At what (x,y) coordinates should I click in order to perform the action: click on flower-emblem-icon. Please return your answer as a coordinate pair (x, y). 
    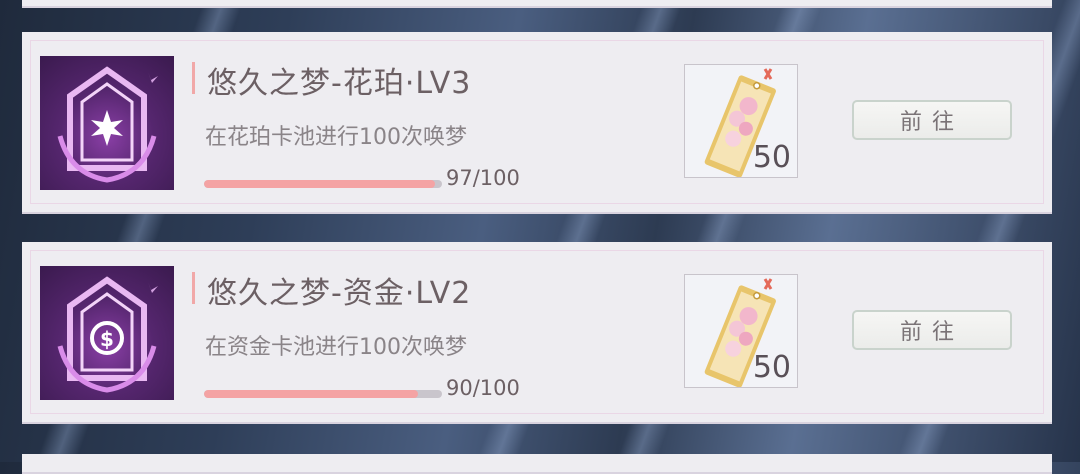
    Looking at the image, I should click on (107, 123).